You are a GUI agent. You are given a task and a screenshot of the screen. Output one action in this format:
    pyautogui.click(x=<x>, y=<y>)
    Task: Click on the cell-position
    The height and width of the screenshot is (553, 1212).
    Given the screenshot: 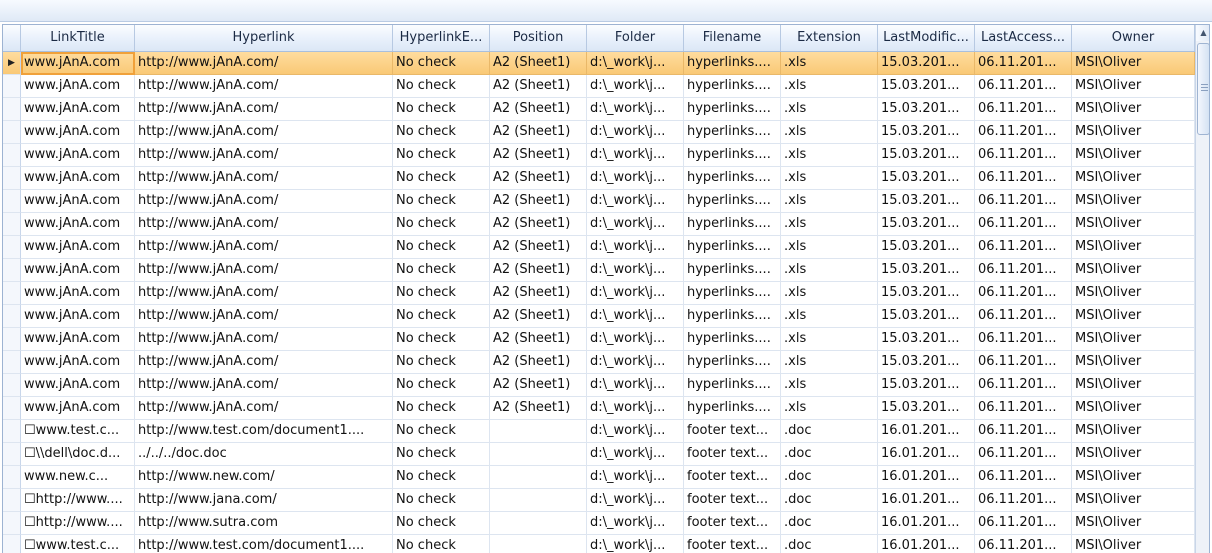 What is the action you would take?
    pyautogui.click(x=538, y=454)
    